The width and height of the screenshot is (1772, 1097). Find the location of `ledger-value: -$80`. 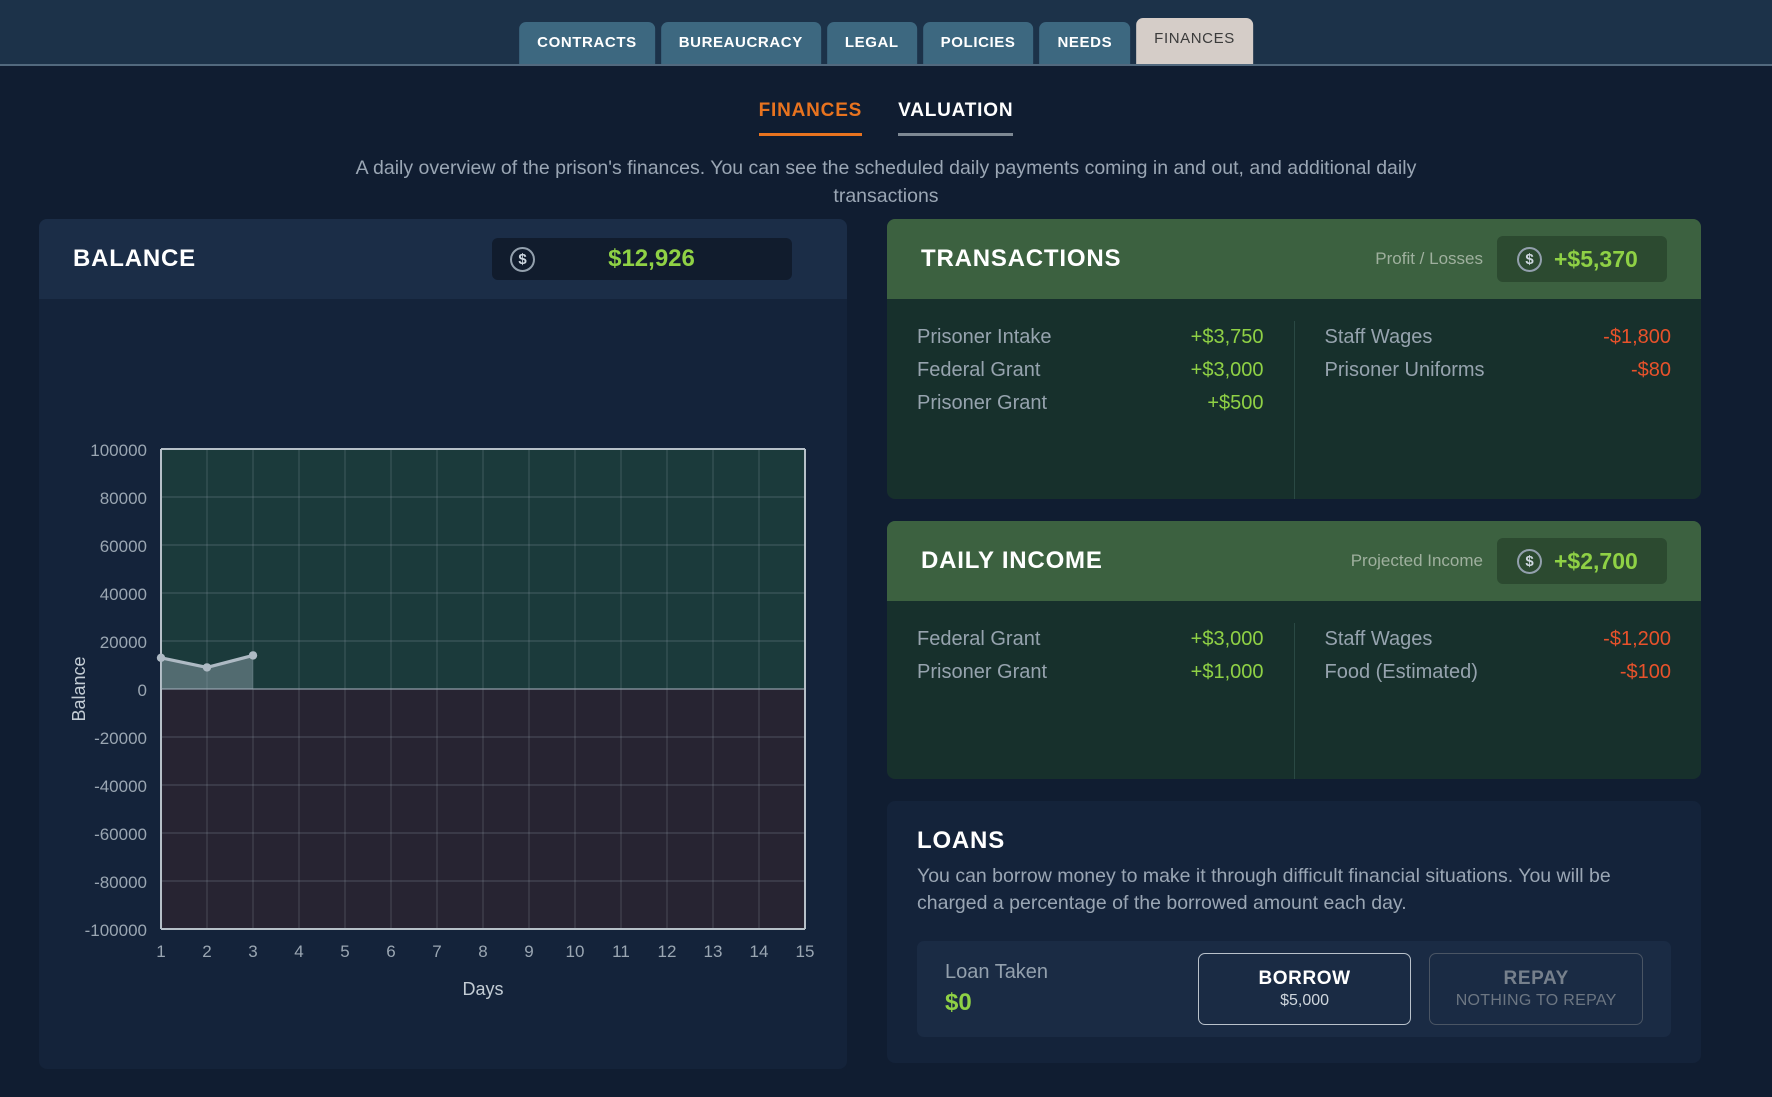

ledger-value: -$80 is located at coordinates (1650, 370).